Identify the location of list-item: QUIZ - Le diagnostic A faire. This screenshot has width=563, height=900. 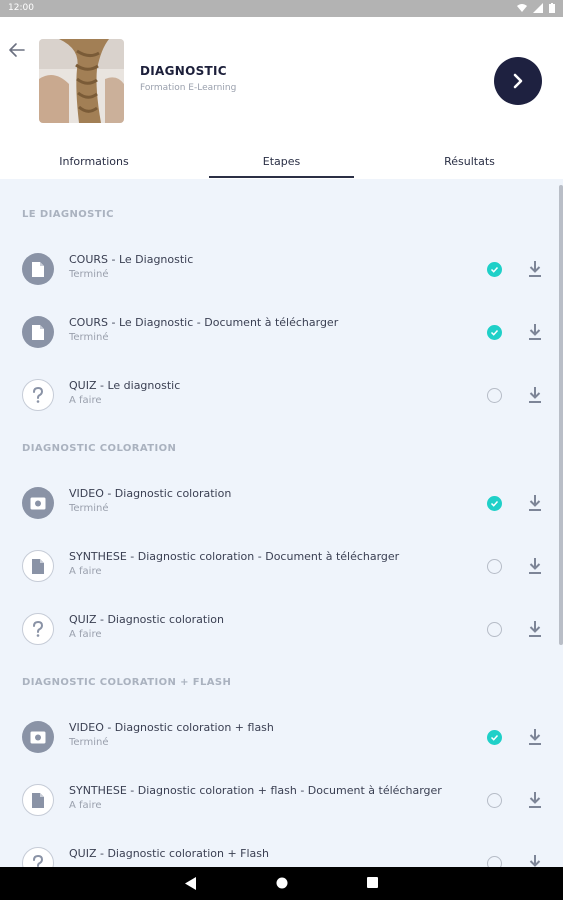
(281, 396).